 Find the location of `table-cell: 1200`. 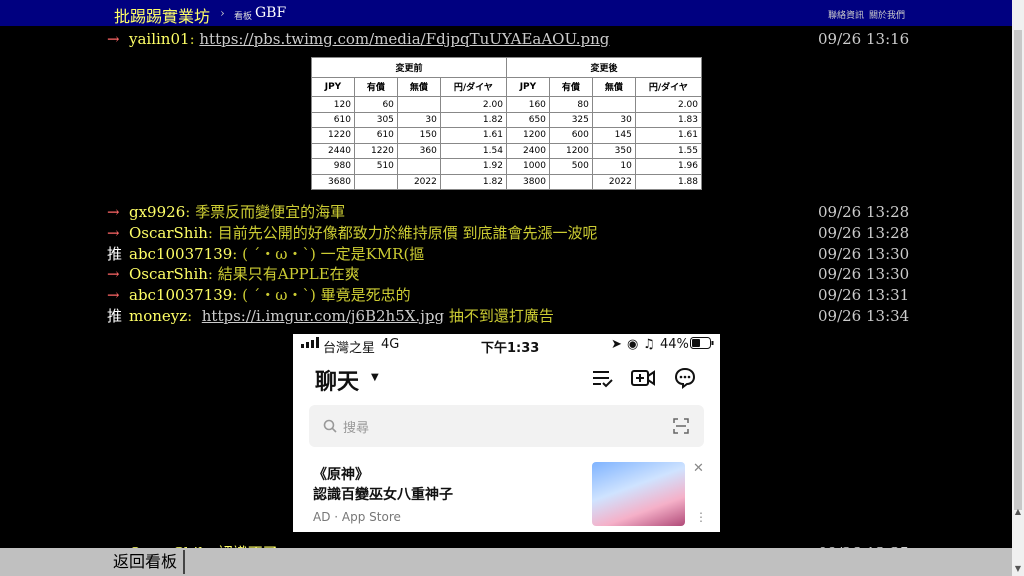

table-cell: 1200 is located at coordinates (527, 135).